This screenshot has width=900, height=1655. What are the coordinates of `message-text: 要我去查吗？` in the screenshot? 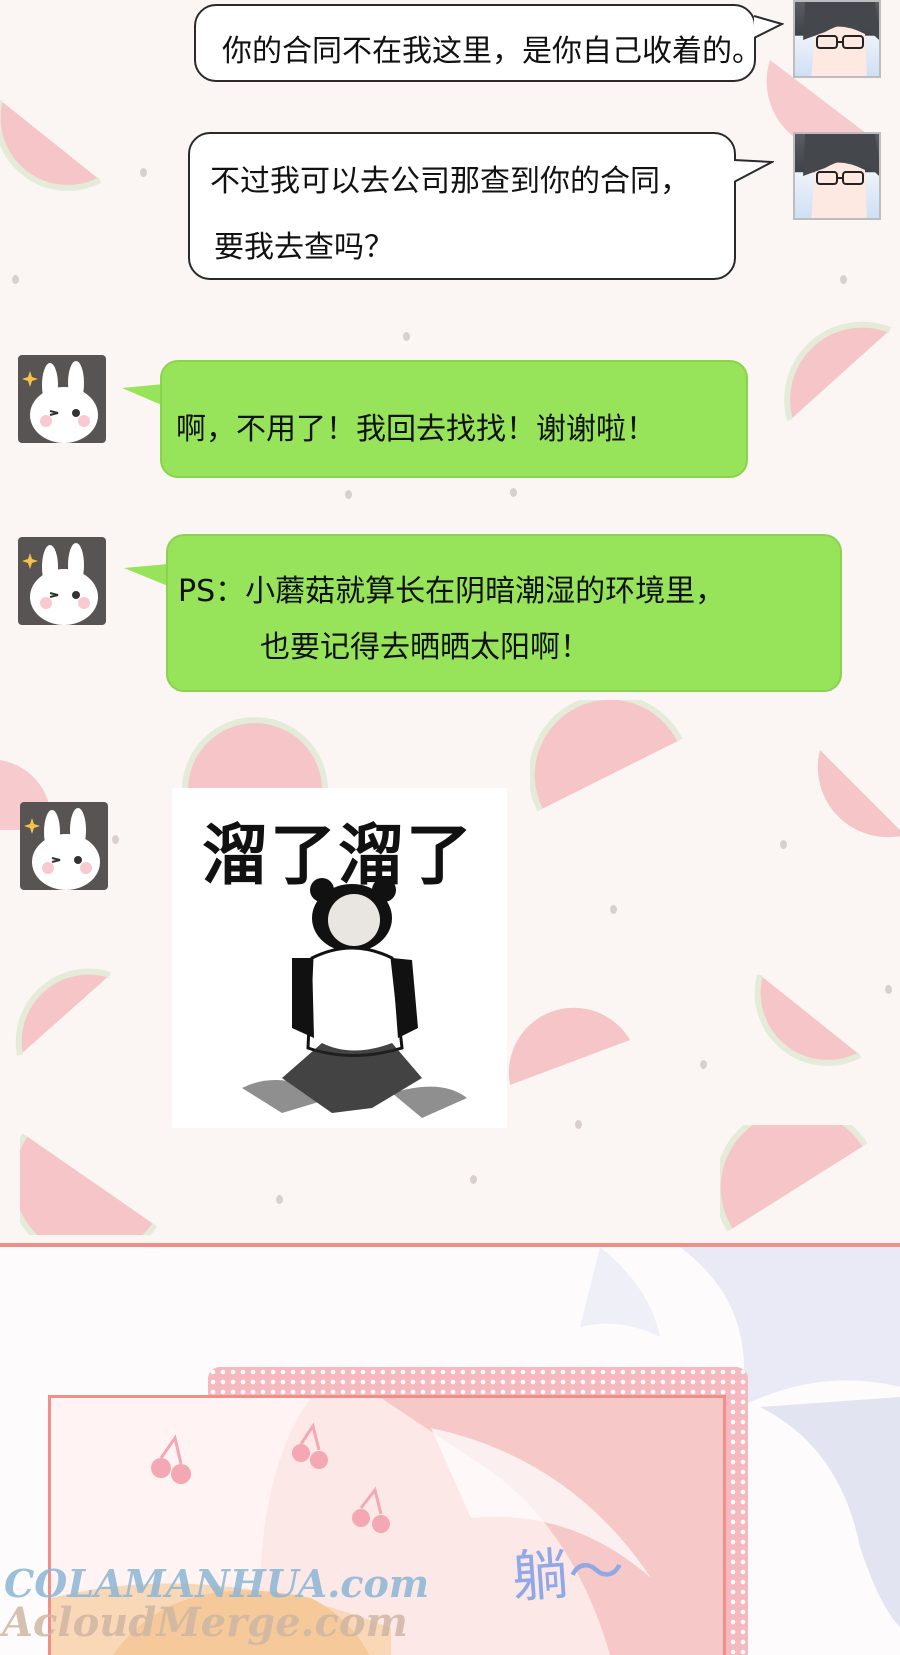 It's located at (304, 247).